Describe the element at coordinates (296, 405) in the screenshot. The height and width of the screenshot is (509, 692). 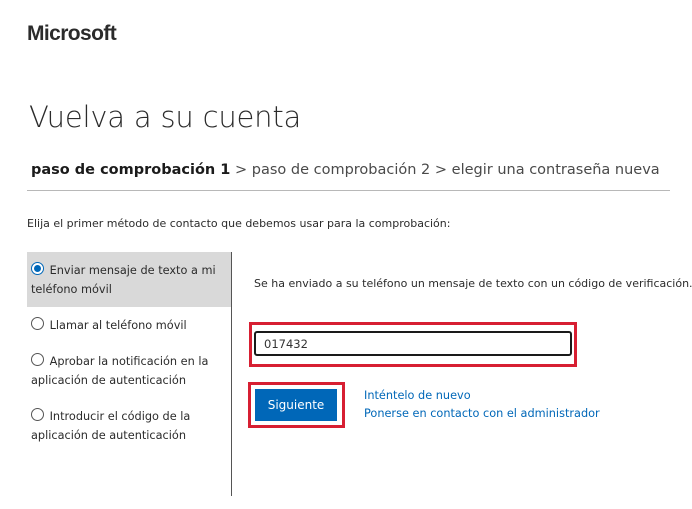
I see `next-button: Siguiente` at that location.